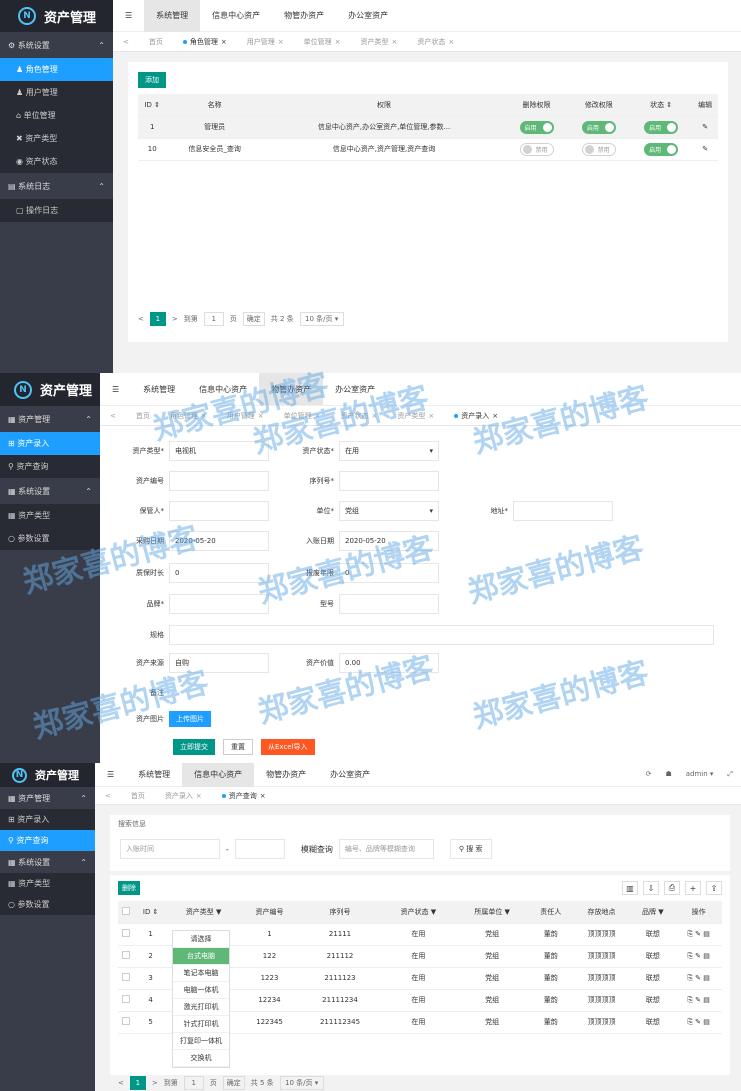 The height and width of the screenshot is (1091, 741). Describe the element at coordinates (389, 511) in the screenshot. I see `unit-select: 党组 ▾` at that location.